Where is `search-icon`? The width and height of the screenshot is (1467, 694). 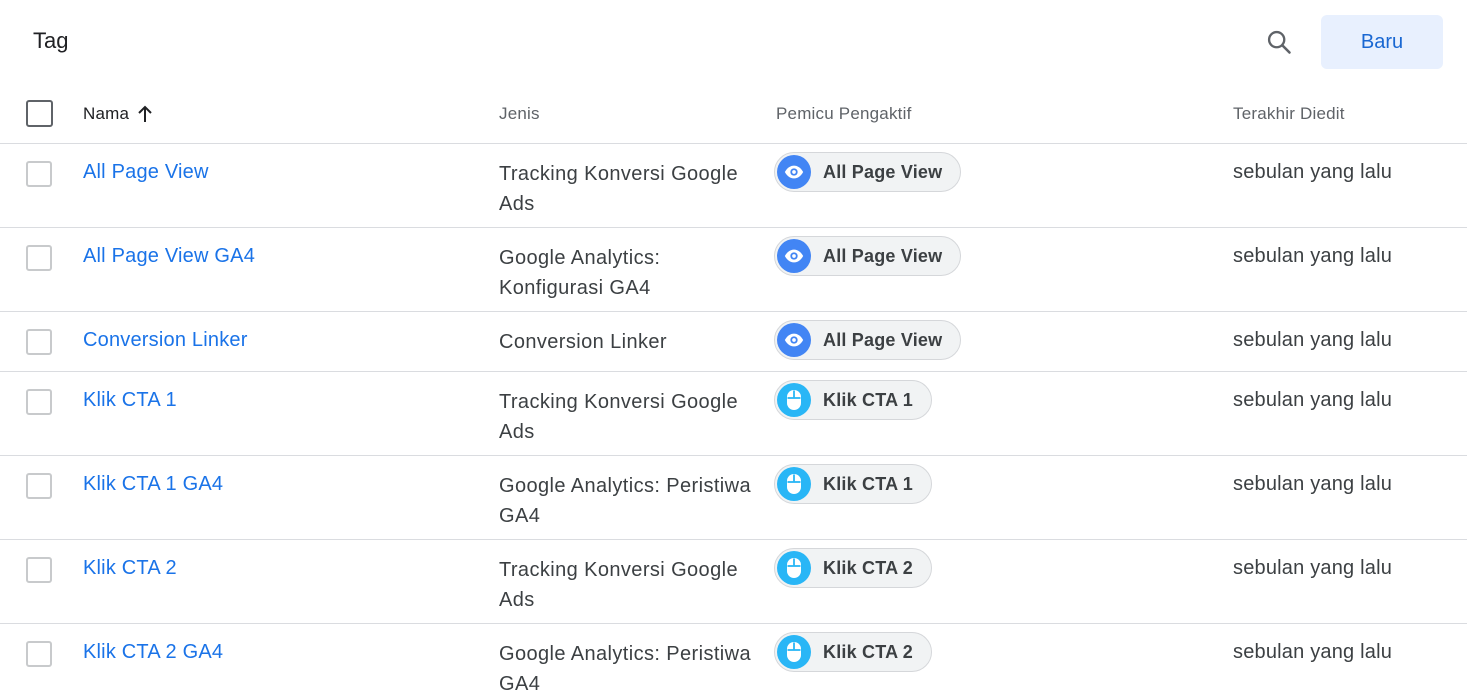
search-icon is located at coordinates (1279, 42).